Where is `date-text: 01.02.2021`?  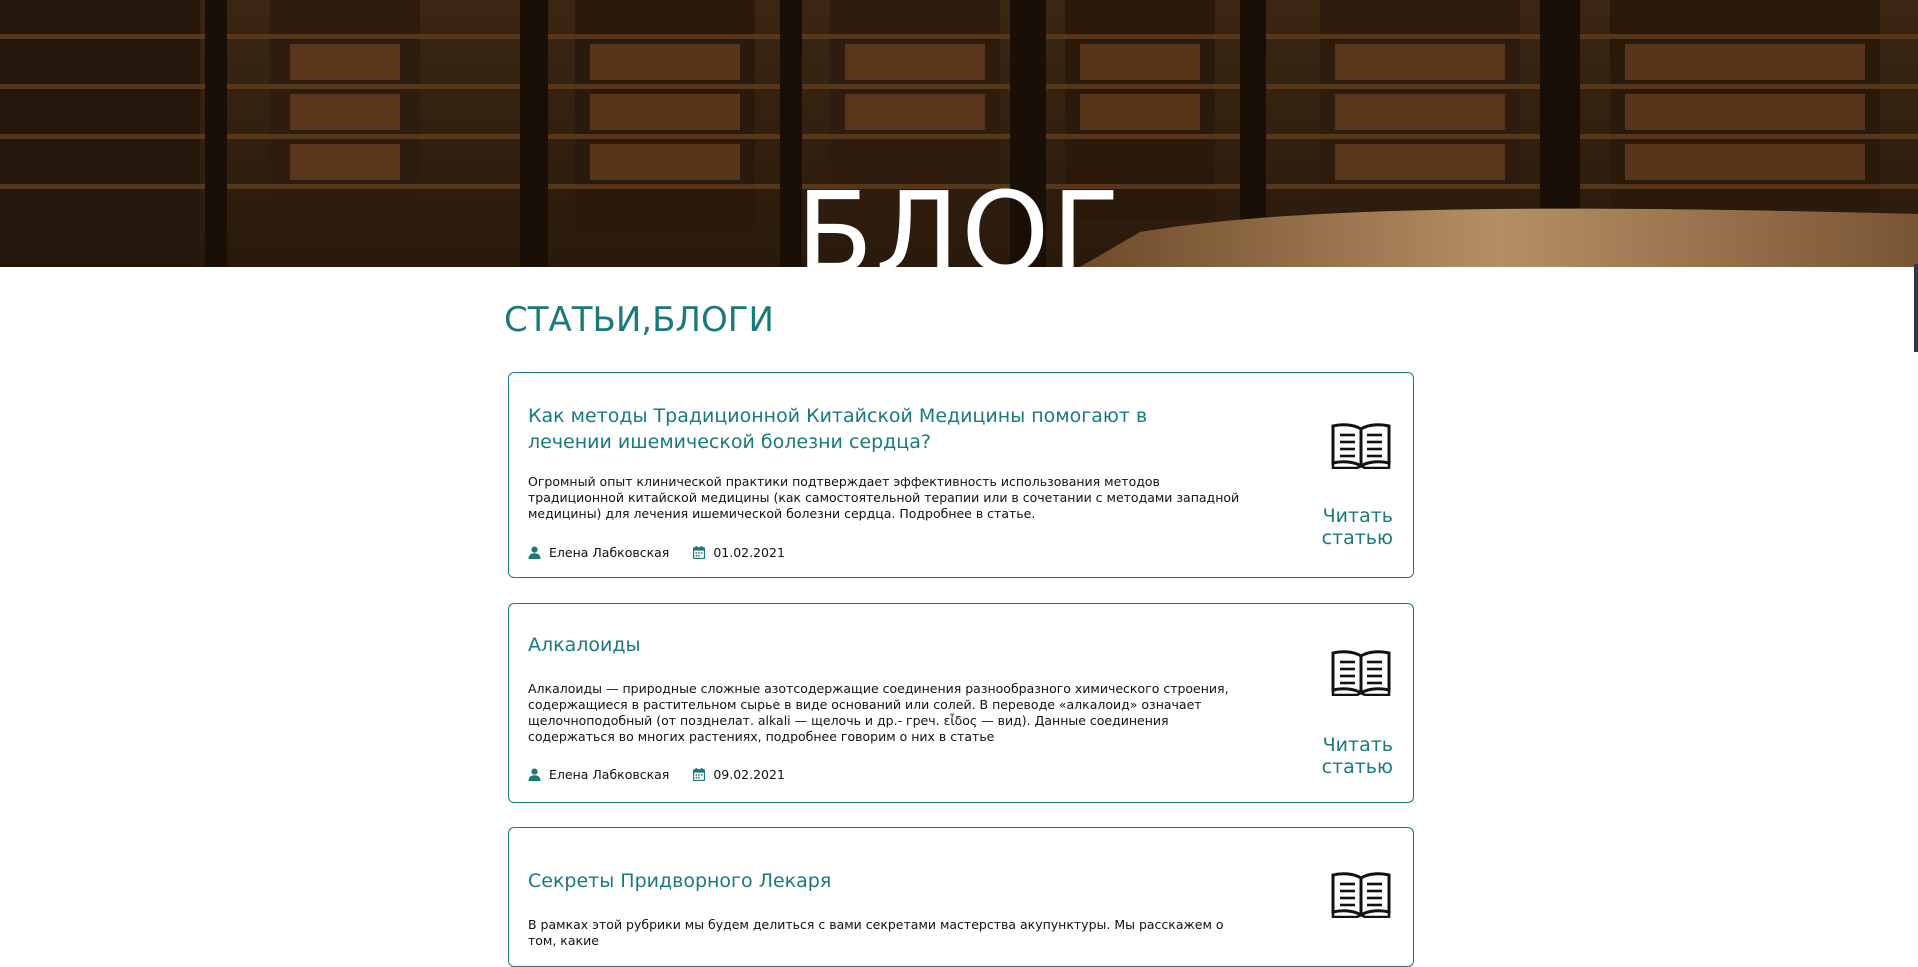
date-text: 01.02.2021 is located at coordinates (749, 552).